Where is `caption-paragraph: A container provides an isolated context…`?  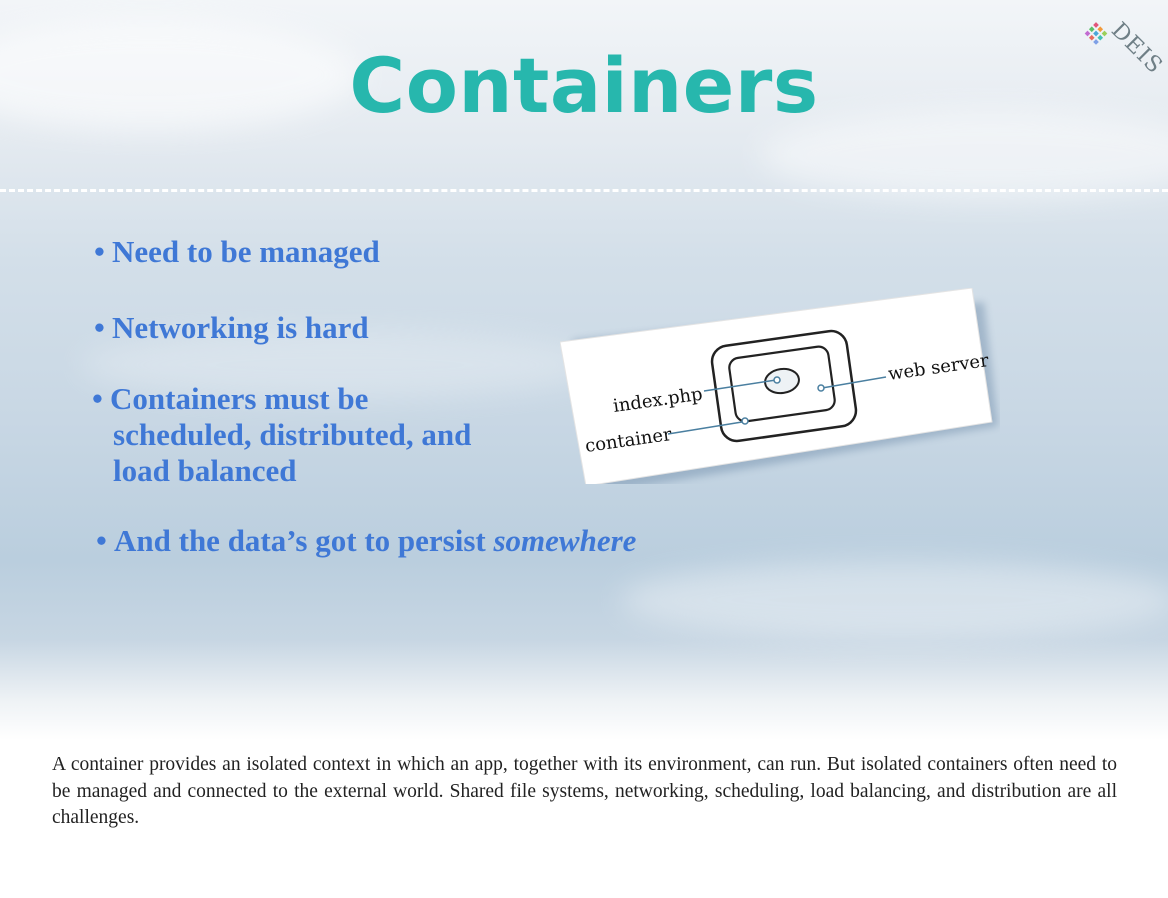 caption-paragraph: A container provides an isolated context… is located at coordinates (584, 791).